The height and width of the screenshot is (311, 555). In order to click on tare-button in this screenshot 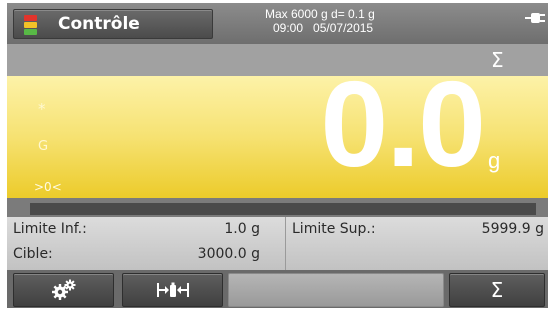, I will do `click(172, 290)`.